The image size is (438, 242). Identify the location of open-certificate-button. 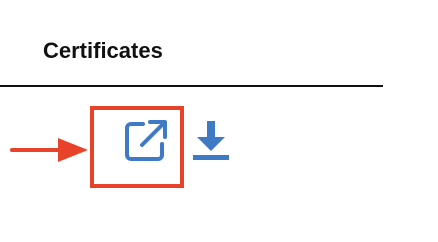
(145, 141).